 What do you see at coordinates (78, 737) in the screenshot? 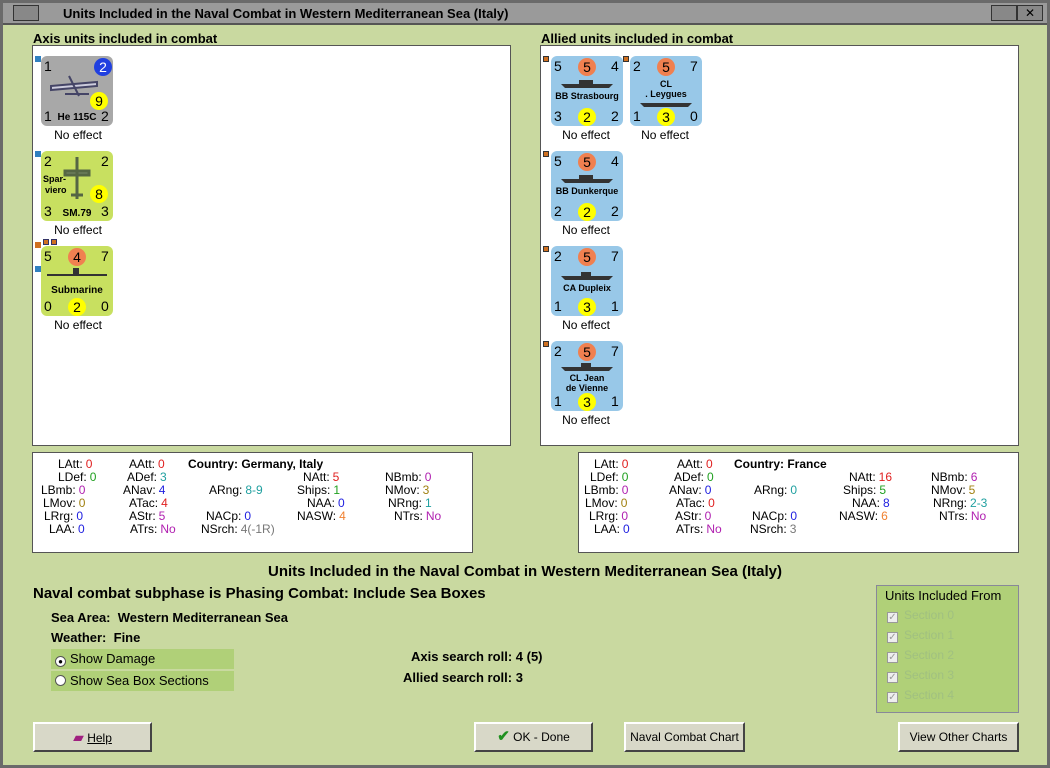
I see `book-icon: ▰` at bounding box center [78, 737].